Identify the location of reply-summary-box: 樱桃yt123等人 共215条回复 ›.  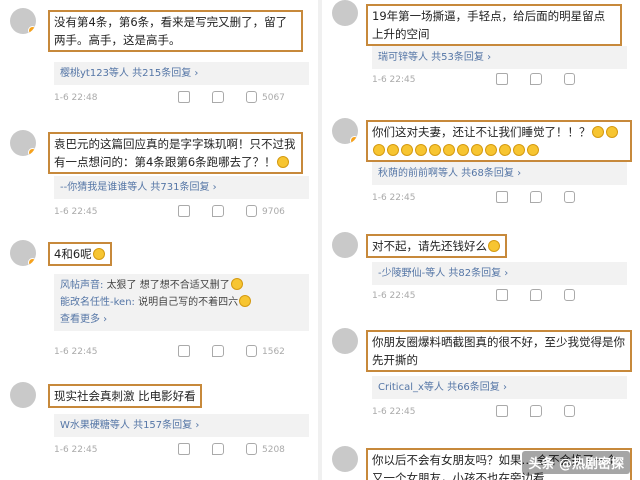
(181, 73).